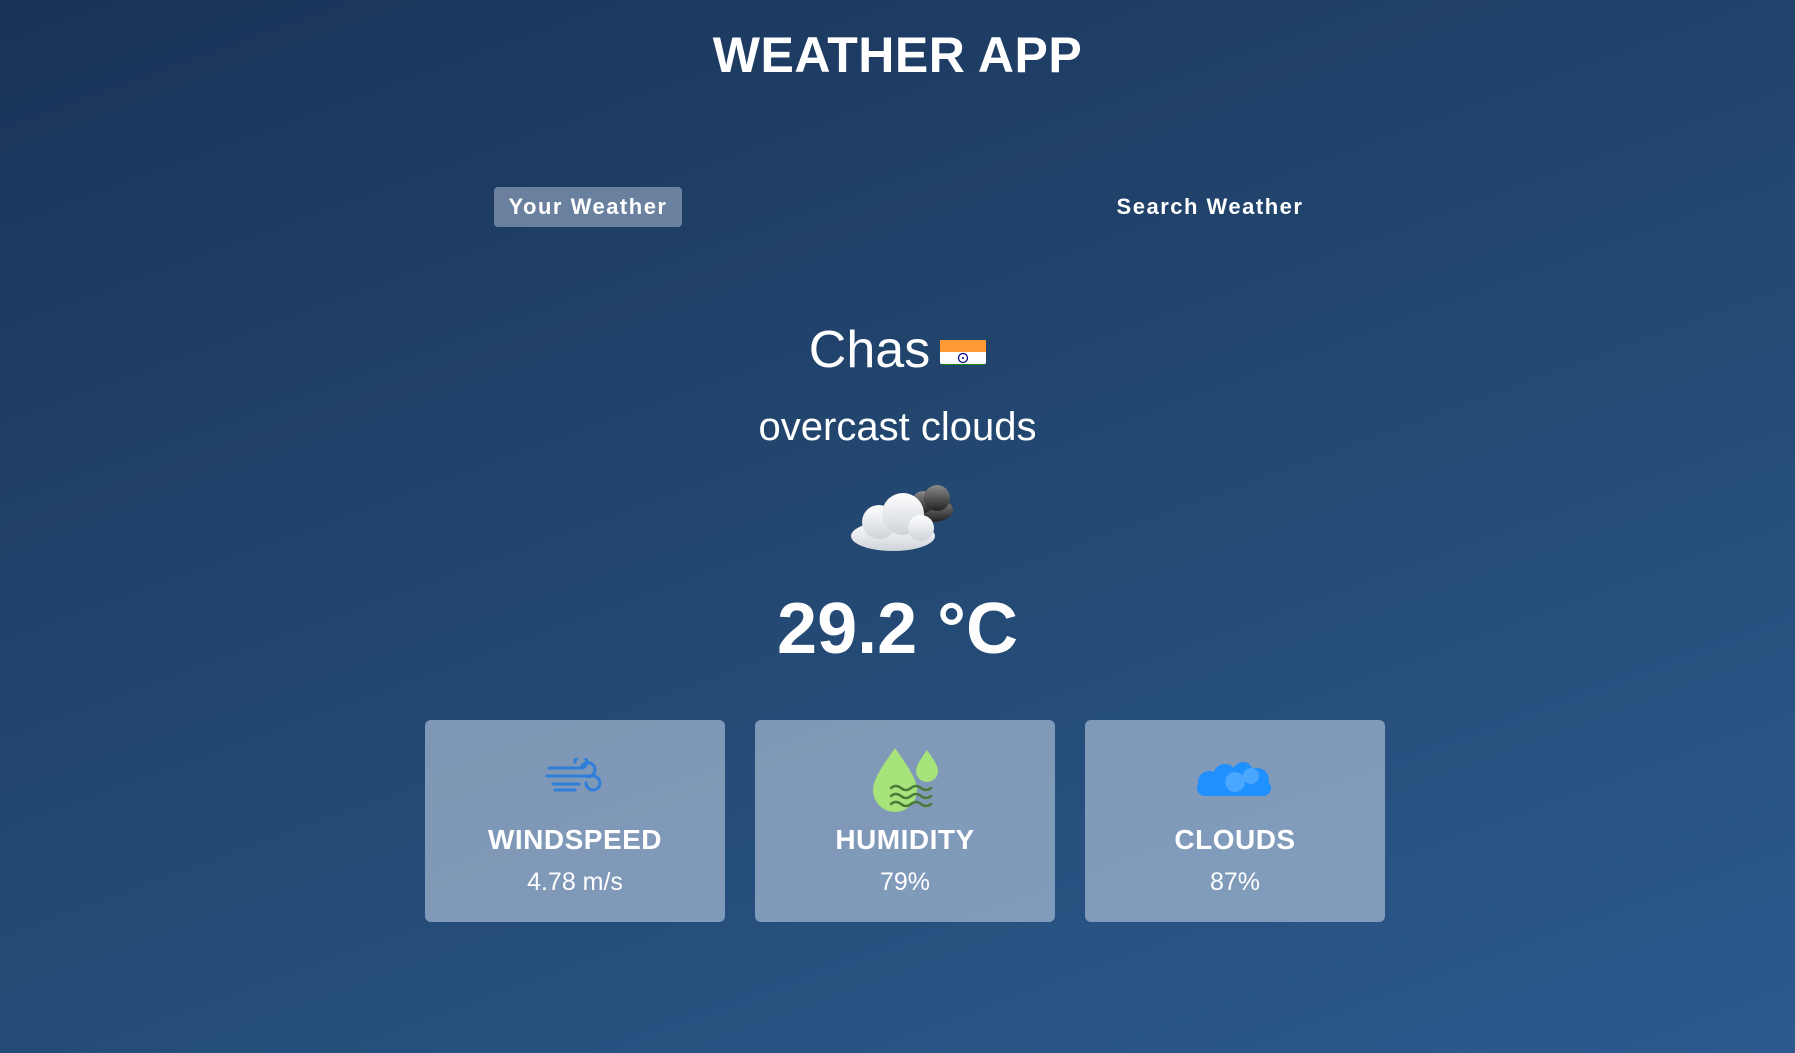 The height and width of the screenshot is (1053, 1795). Describe the element at coordinates (905, 882) in the screenshot. I see `humidity-value: 79%` at that location.